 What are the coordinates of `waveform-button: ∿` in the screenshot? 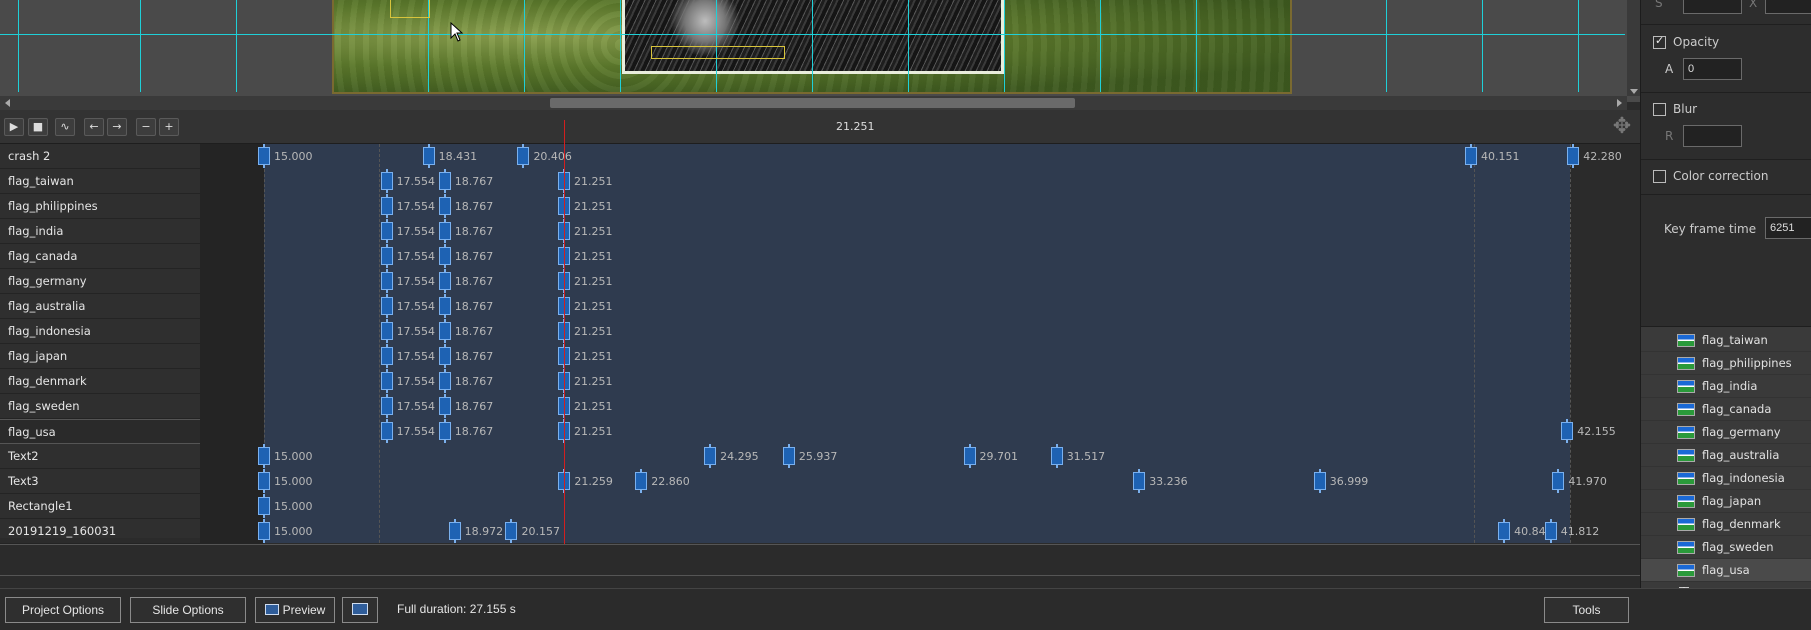 It's located at (65, 127).